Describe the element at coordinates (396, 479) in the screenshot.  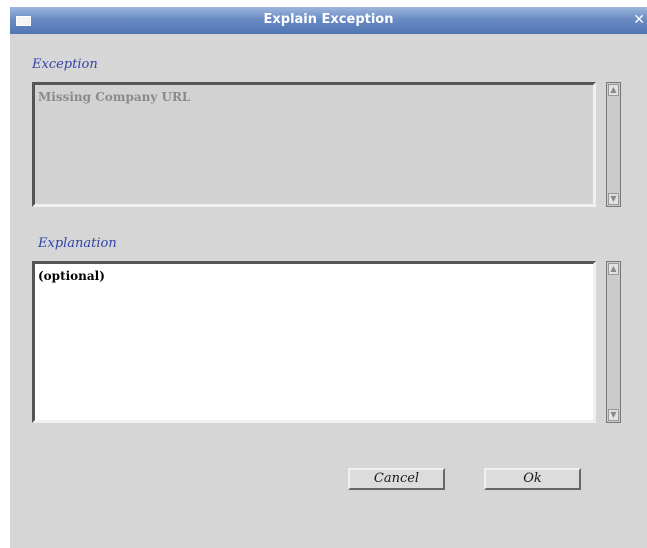
I see `cancel-button: Cancel` at that location.